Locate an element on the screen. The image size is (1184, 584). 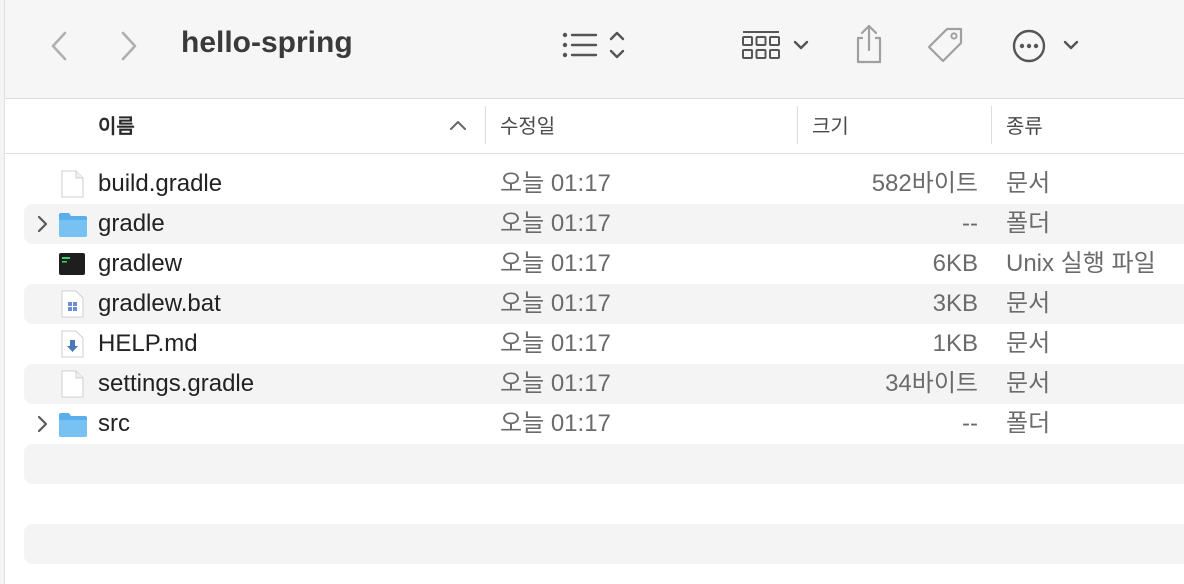
tag-icon is located at coordinates (945, 45).